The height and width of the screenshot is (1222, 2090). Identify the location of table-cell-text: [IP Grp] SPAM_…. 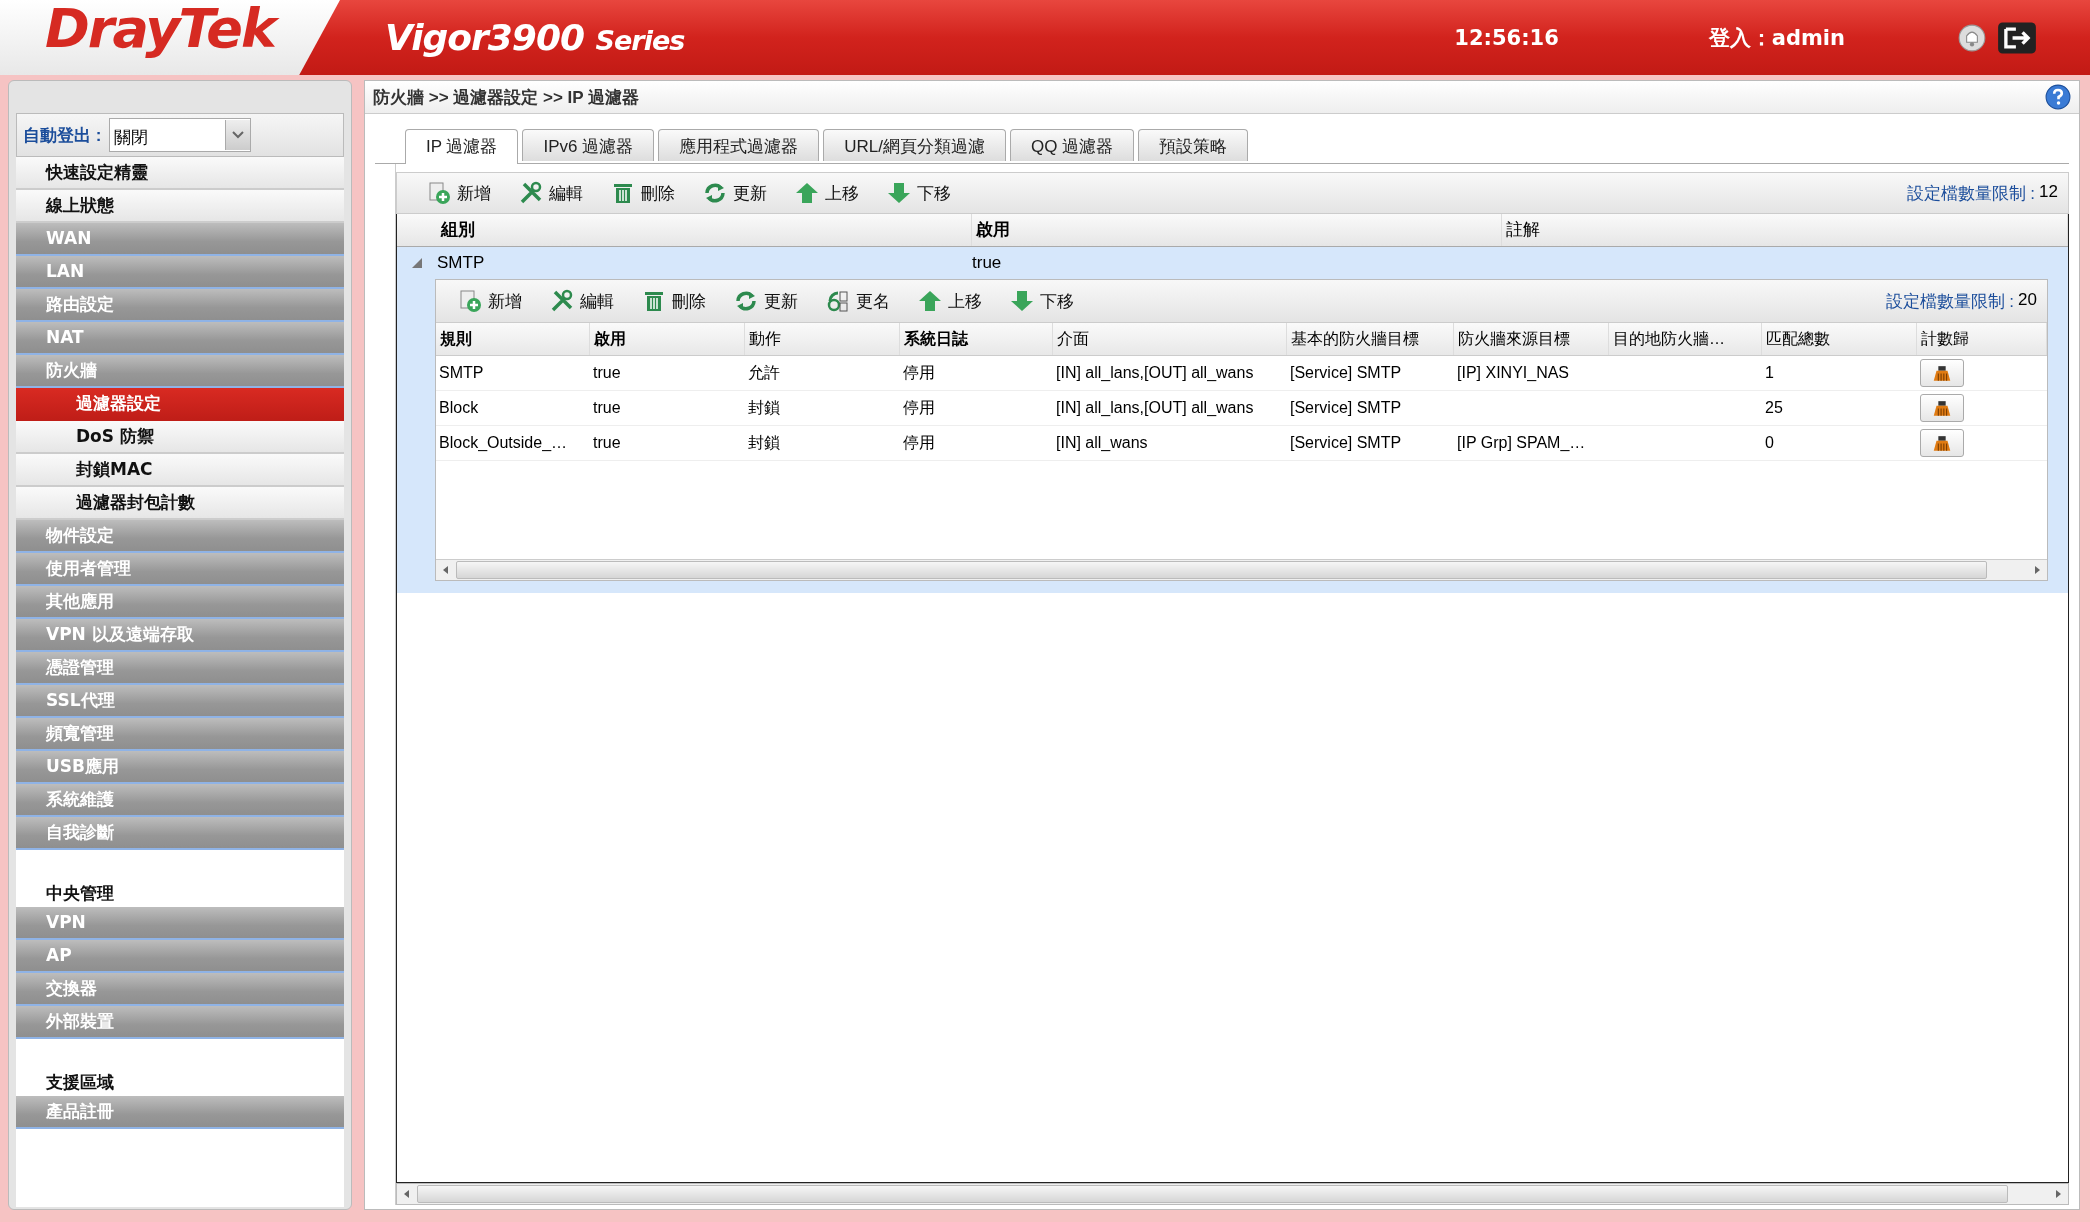
(1521, 443).